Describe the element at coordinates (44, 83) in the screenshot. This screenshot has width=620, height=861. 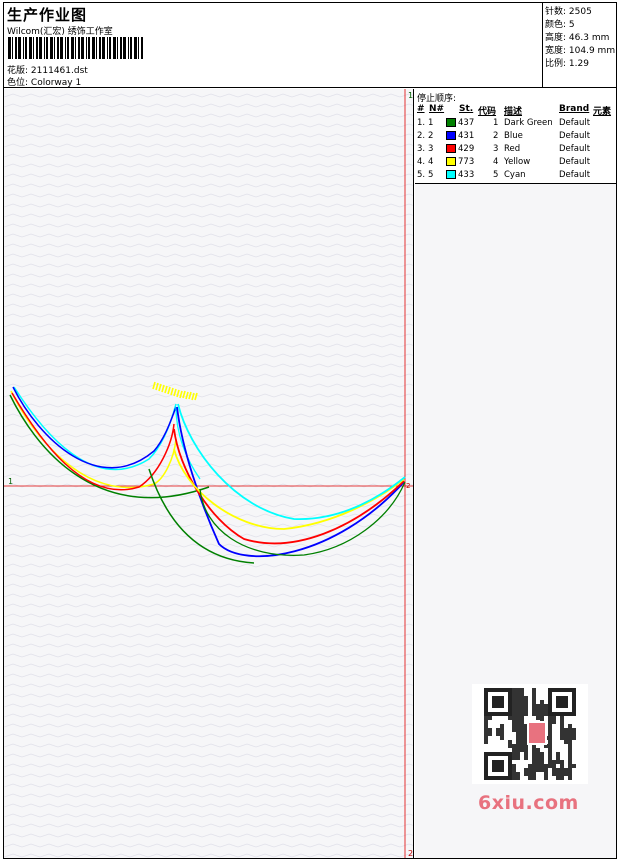
I see `colorway: 色位: Colorway 1` at that location.